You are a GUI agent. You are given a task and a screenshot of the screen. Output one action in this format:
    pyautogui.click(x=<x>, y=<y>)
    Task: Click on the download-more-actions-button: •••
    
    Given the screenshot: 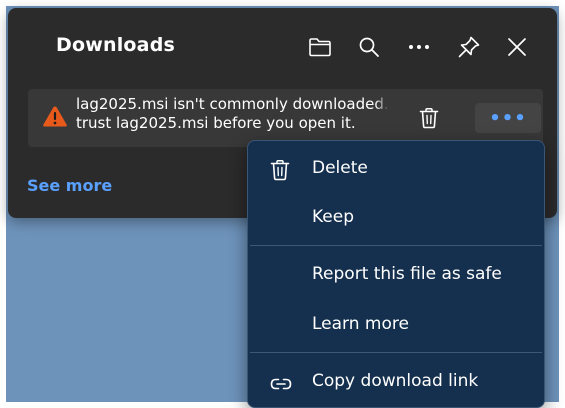 What is the action you would take?
    pyautogui.click(x=508, y=118)
    